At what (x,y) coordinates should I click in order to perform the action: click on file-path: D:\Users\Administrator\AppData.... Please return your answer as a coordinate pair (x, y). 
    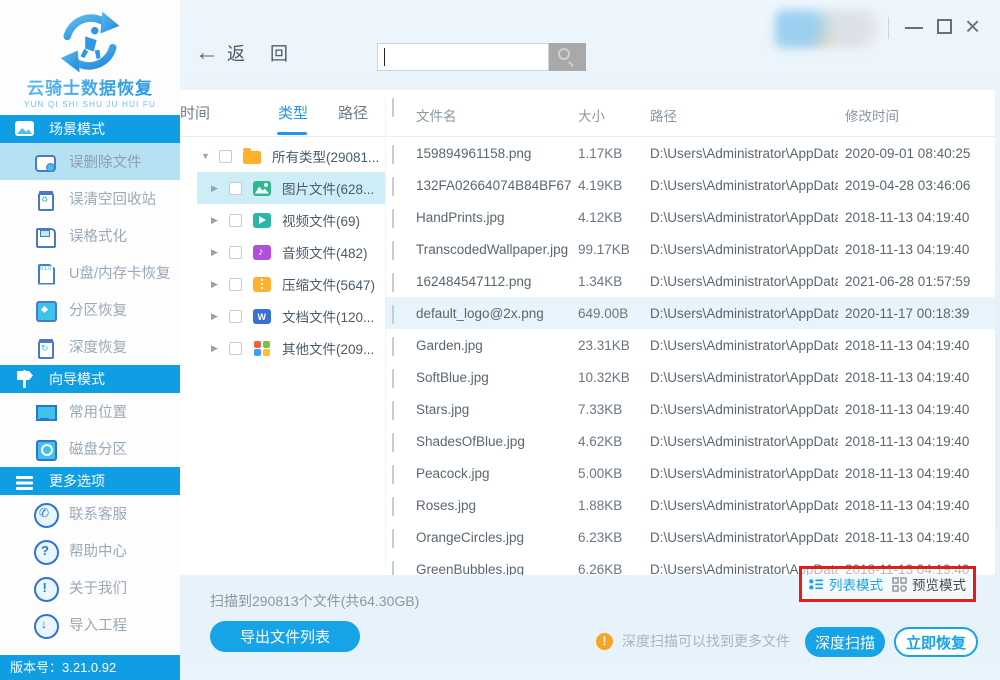
    Looking at the image, I should click on (744, 185).